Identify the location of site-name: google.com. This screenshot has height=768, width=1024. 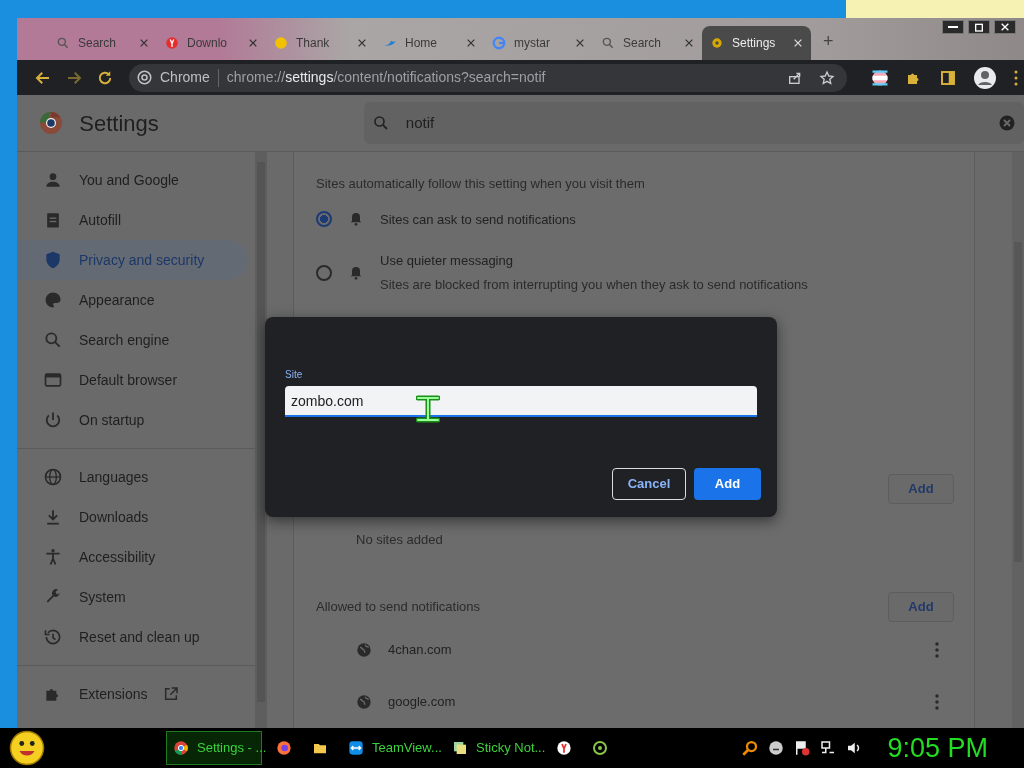
(422, 701).